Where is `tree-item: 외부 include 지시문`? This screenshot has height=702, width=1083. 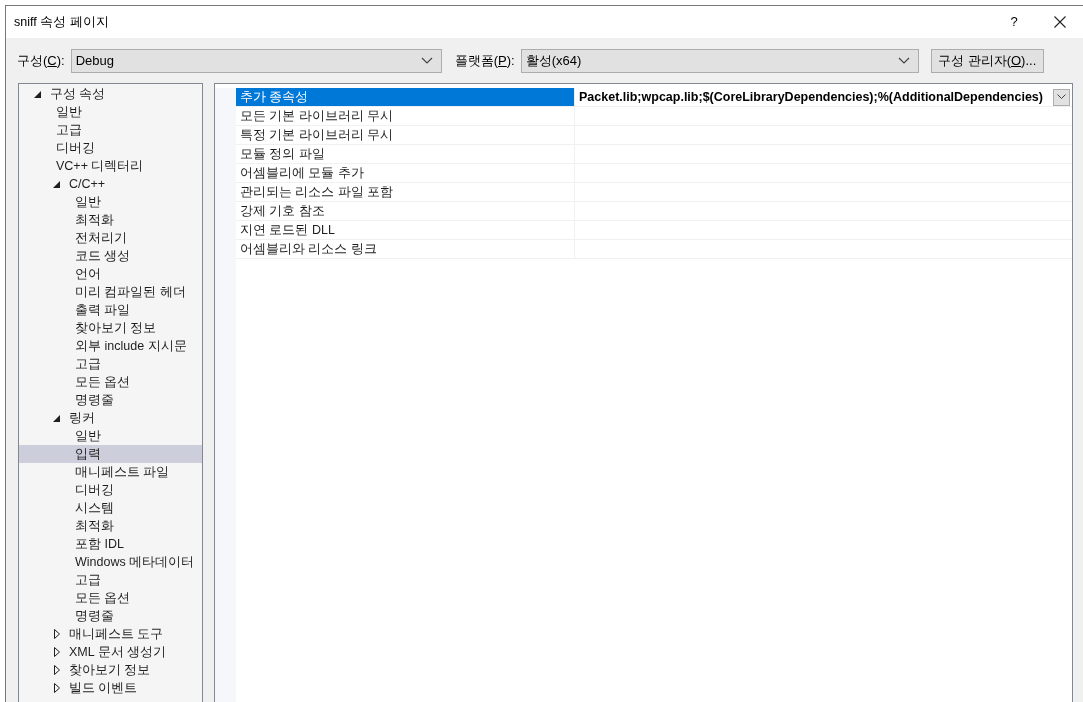
tree-item: 외부 include 지시문 is located at coordinates (110, 346).